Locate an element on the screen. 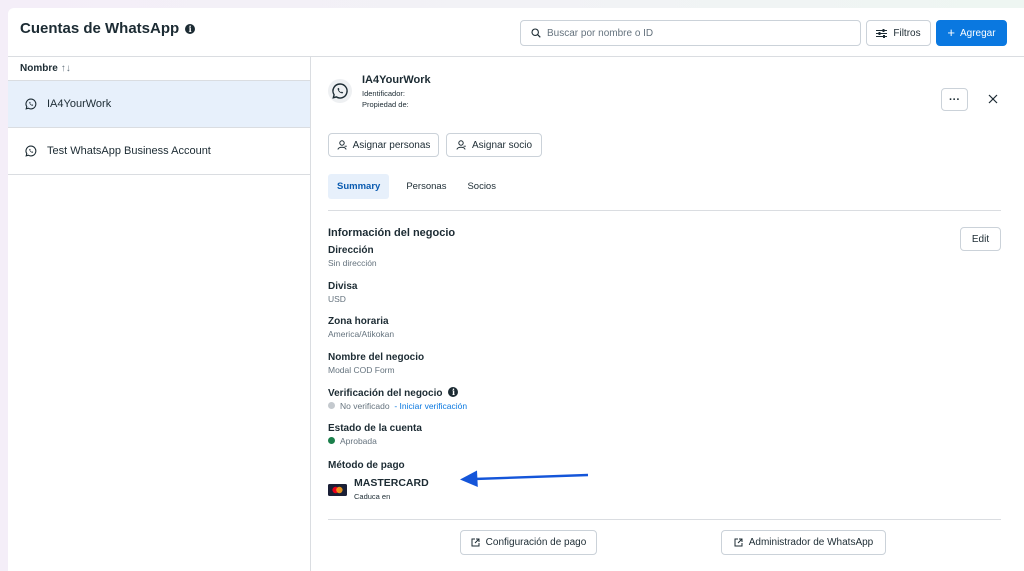 The height and width of the screenshot is (571, 1024). filters-label: Filtros is located at coordinates (907, 33).